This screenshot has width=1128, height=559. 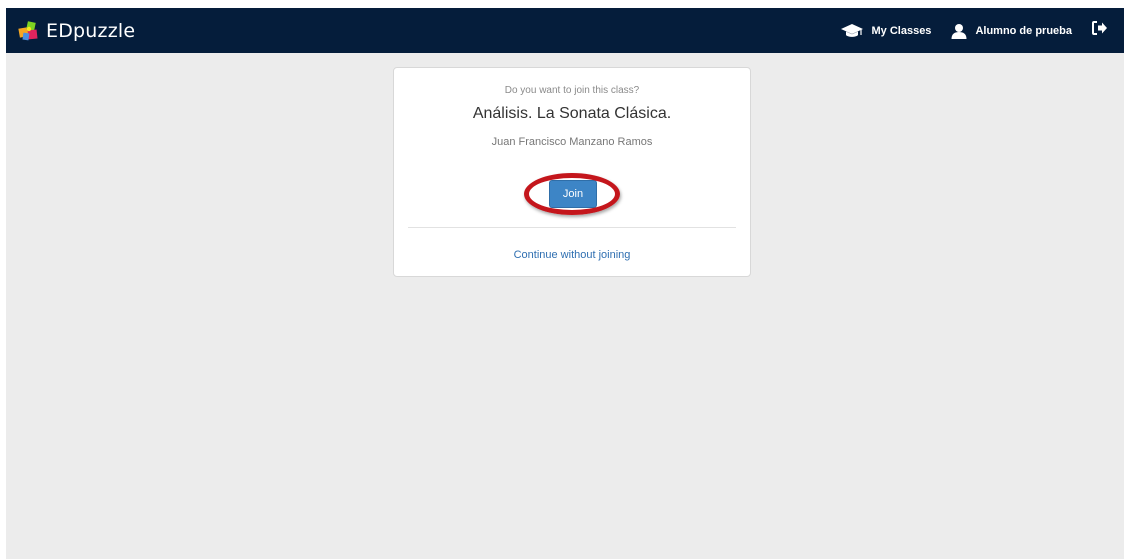 I want to click on user-name: Alumno de prueba, so click(x=1023, y=30).